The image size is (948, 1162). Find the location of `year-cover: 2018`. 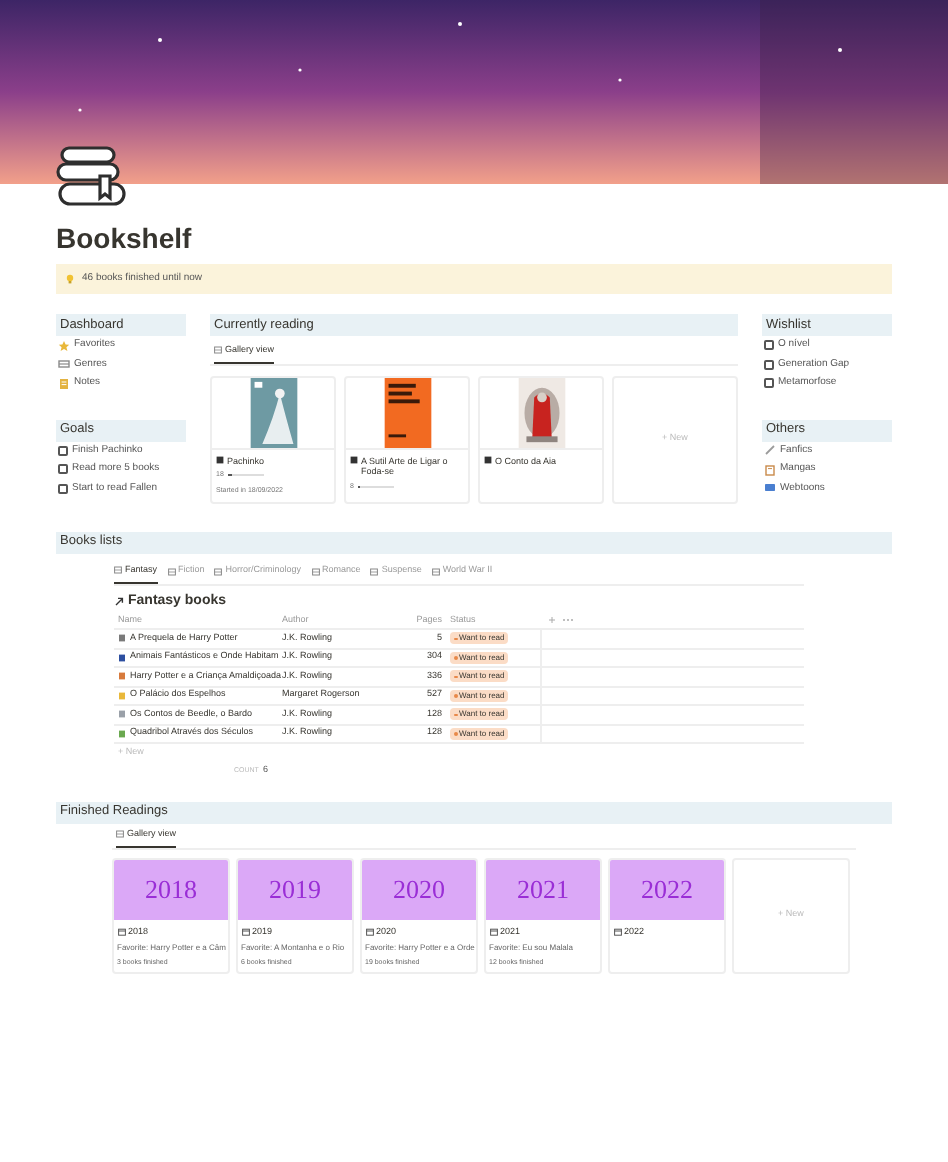

year-cover: 2018 is located at coordinates (171, 889).